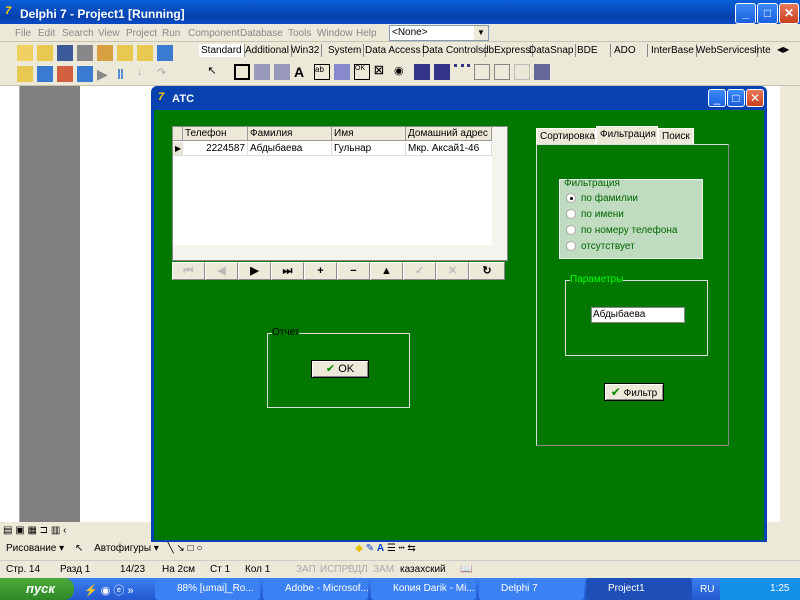 The width and height of the screenshot is (800, 600). What do you see at coordinates (340, 252) in the screenshot?
I see `horizontal-scrollbar` at bounding box center [340, 252].